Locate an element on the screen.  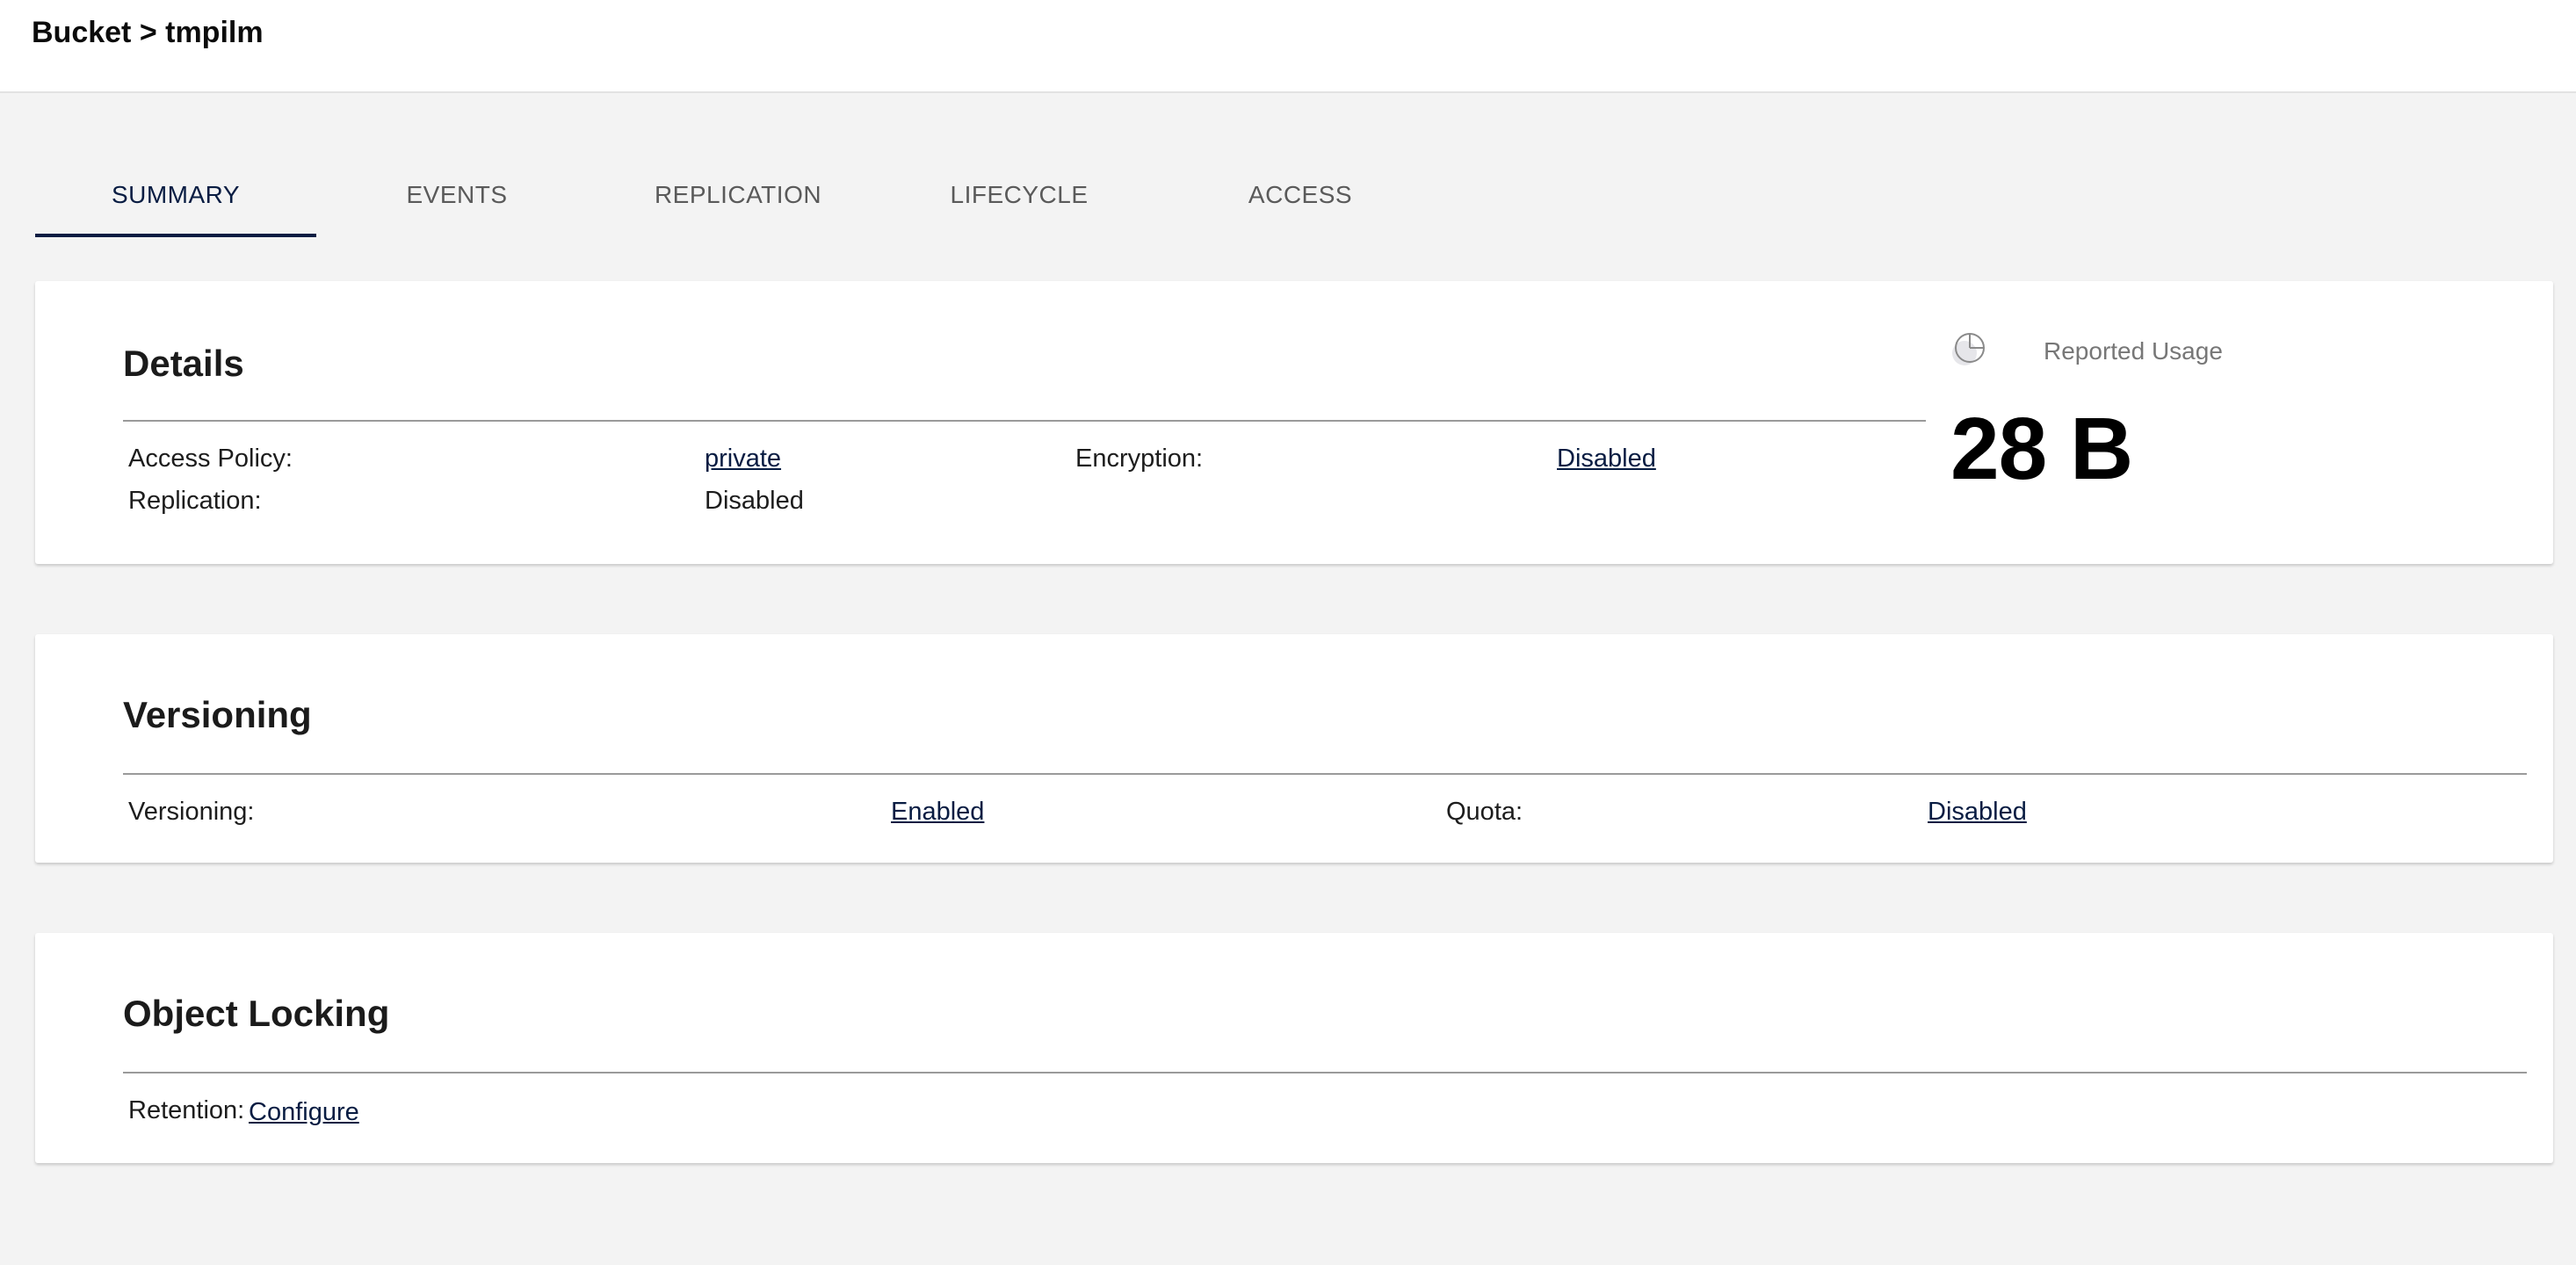
quota-link: Disabled is located at coordinates (1977, 813).